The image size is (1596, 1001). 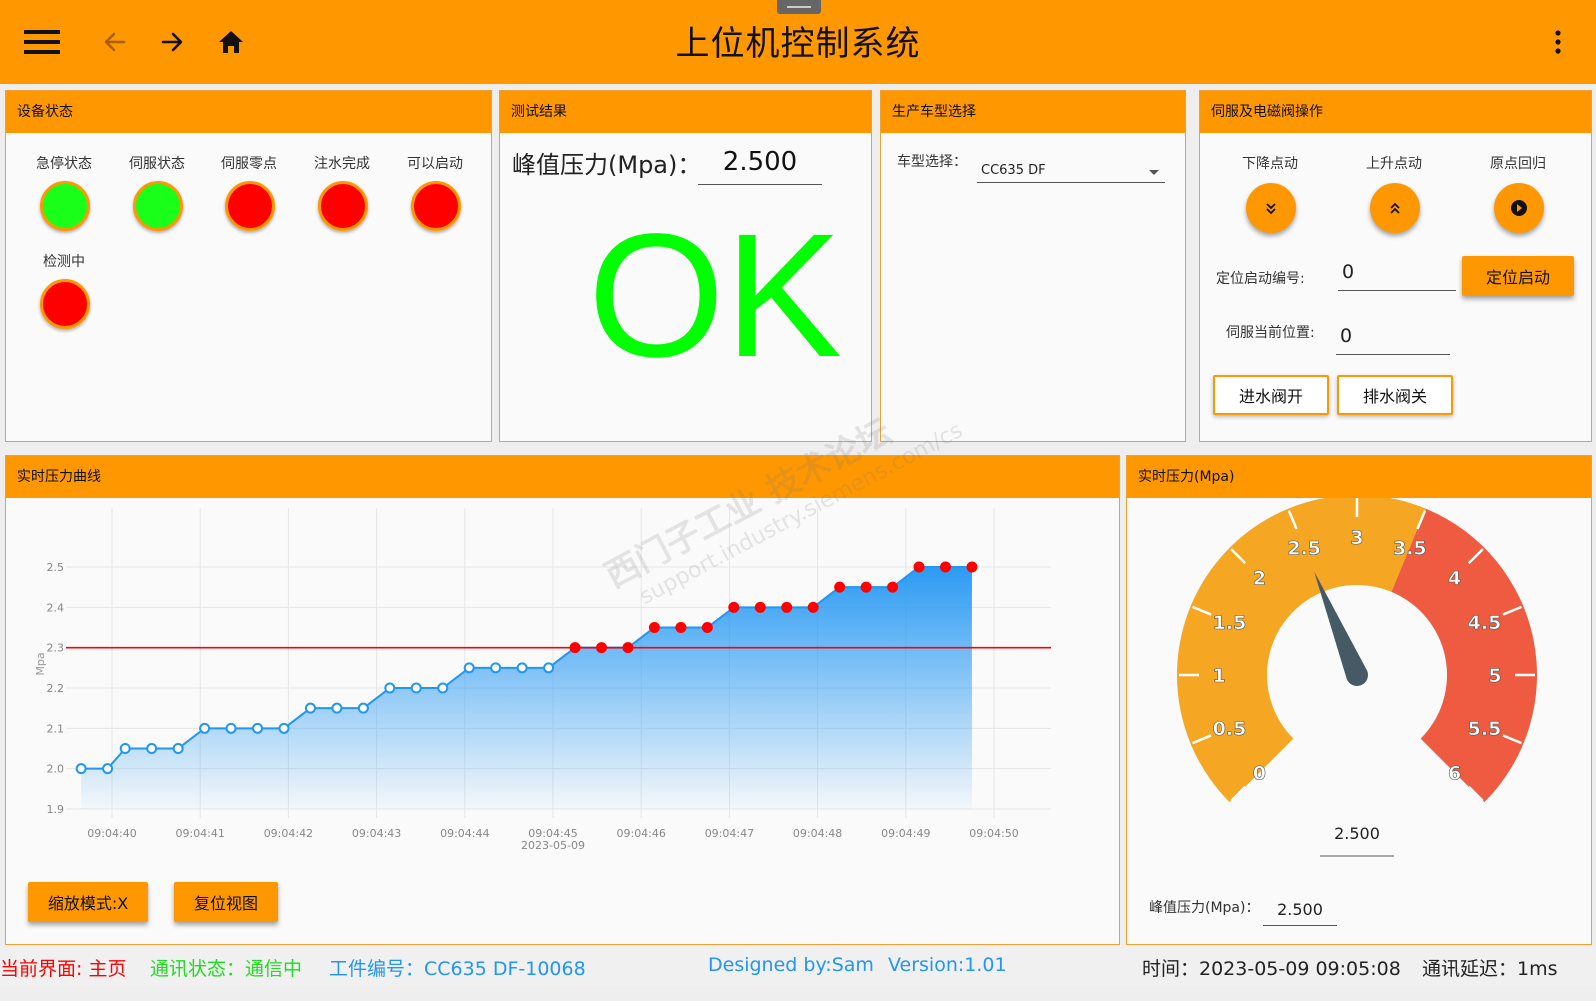 I want to click on model-select-panel: 生产车型选择 车型选择： CC635 DF, so click(x=1033, y=266).